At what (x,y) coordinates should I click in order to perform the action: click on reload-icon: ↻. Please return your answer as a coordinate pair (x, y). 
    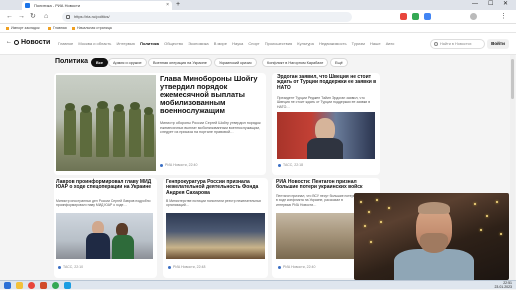
    Looking at the image, I should click on (33, 17).